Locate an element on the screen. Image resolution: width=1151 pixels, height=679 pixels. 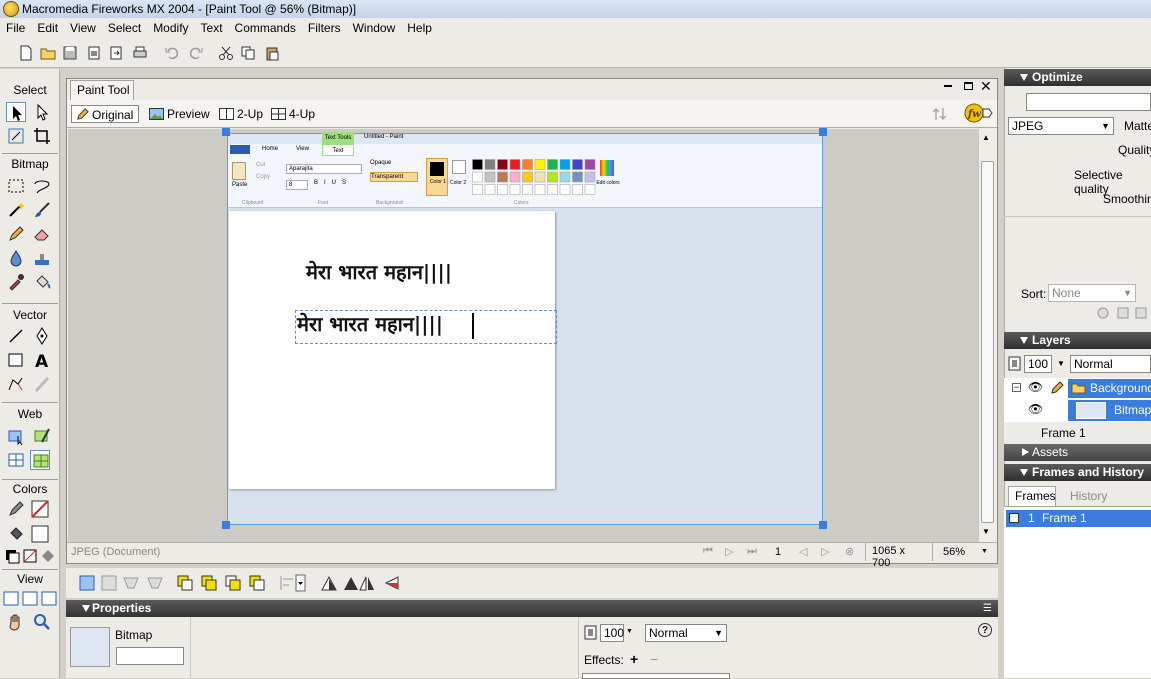
play-icon: ▷ is located at coordinates (729, 551).